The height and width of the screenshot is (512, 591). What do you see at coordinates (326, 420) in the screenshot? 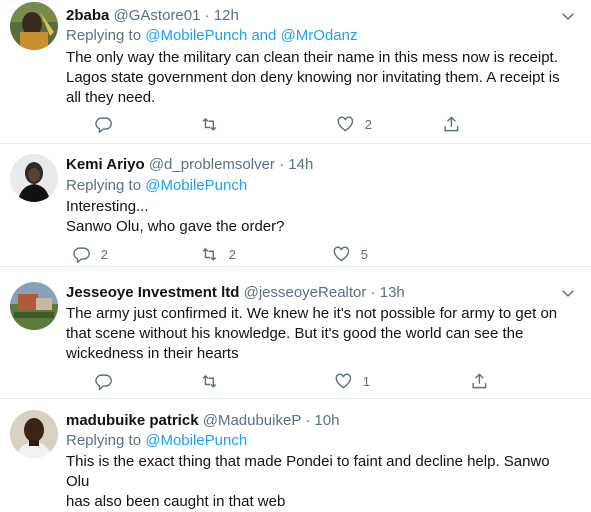
I see `timestamp: 10h` at bounding box center [326, 420].